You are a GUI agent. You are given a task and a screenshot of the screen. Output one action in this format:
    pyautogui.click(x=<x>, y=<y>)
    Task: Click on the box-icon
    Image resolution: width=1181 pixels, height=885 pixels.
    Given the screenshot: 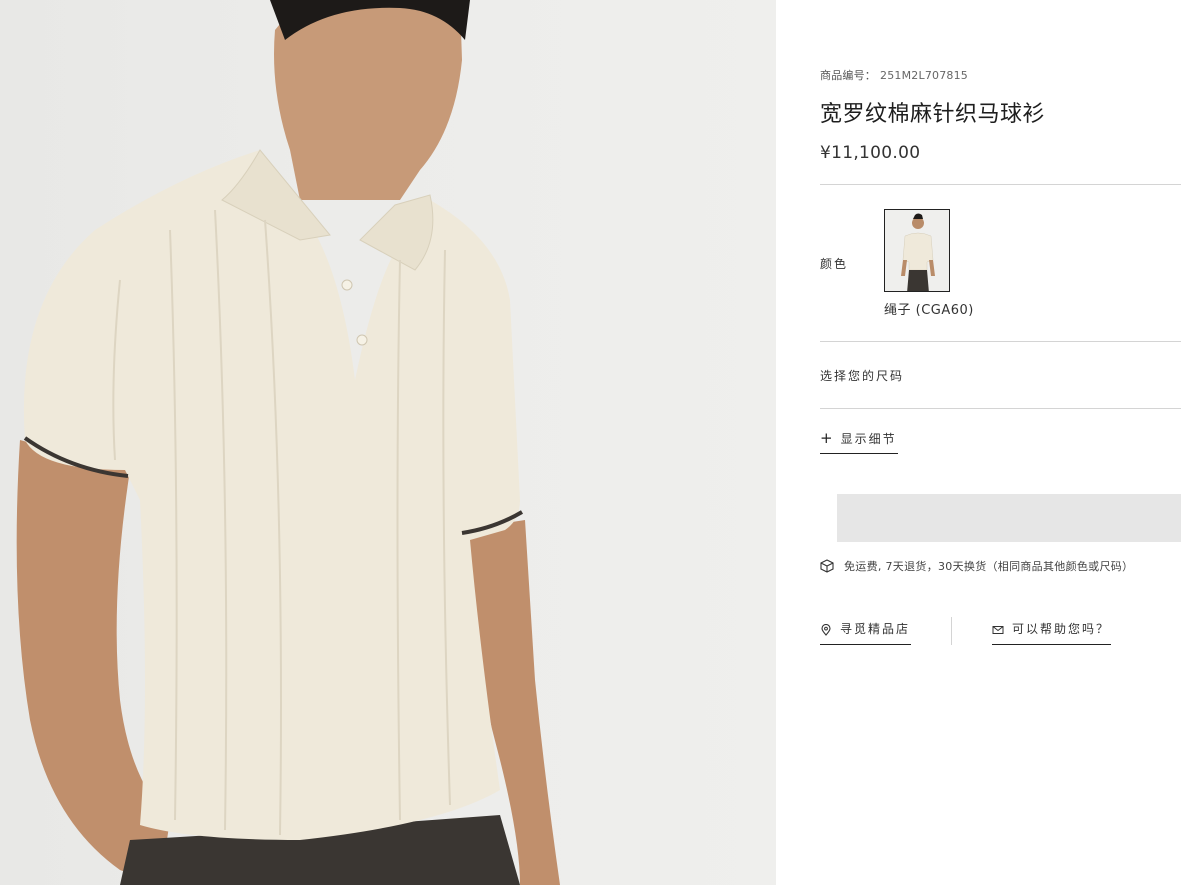 What is the action you would take?
    pyautogui.click(x=827, y=566)
    